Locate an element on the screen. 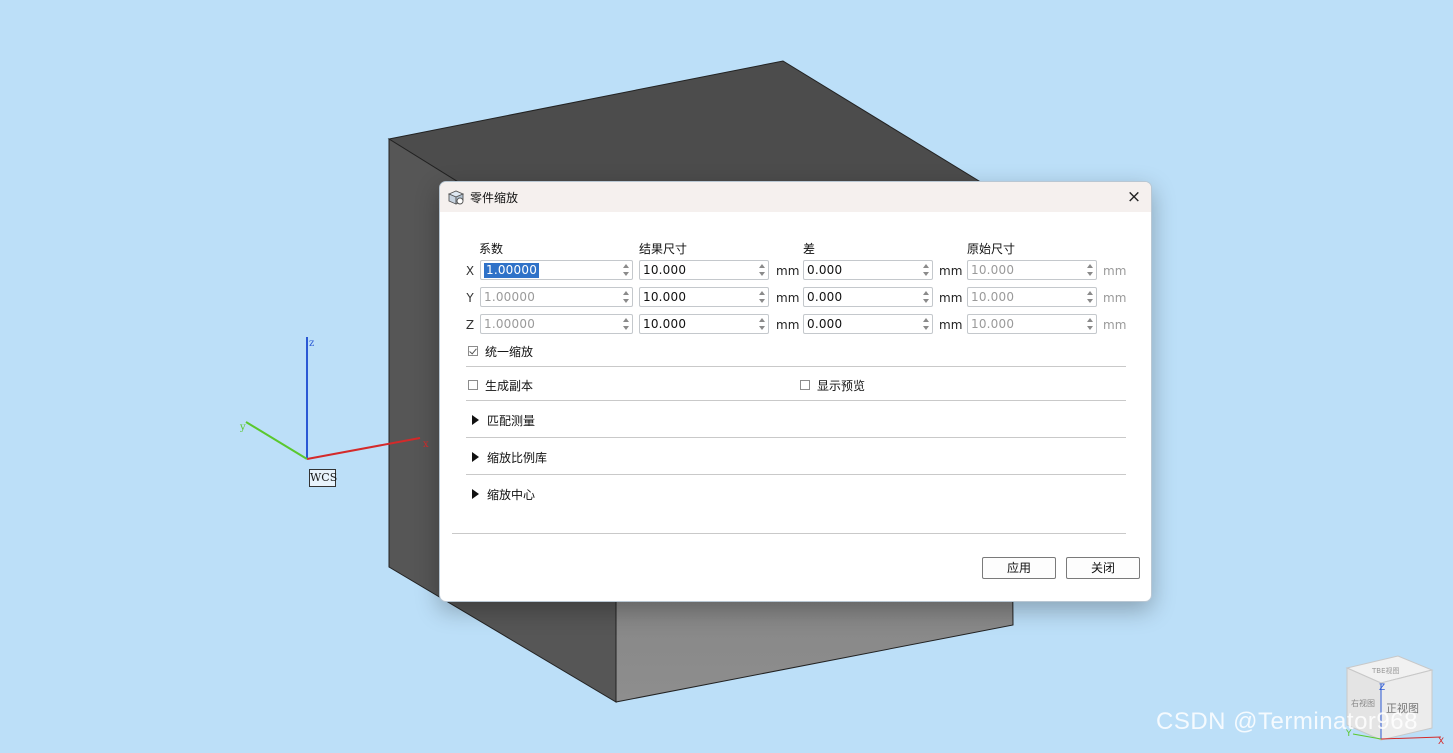 The height and width of the screenshot is (753, 1453). x-result-spinbox: 10.000 is located at coordinates (704, 270).